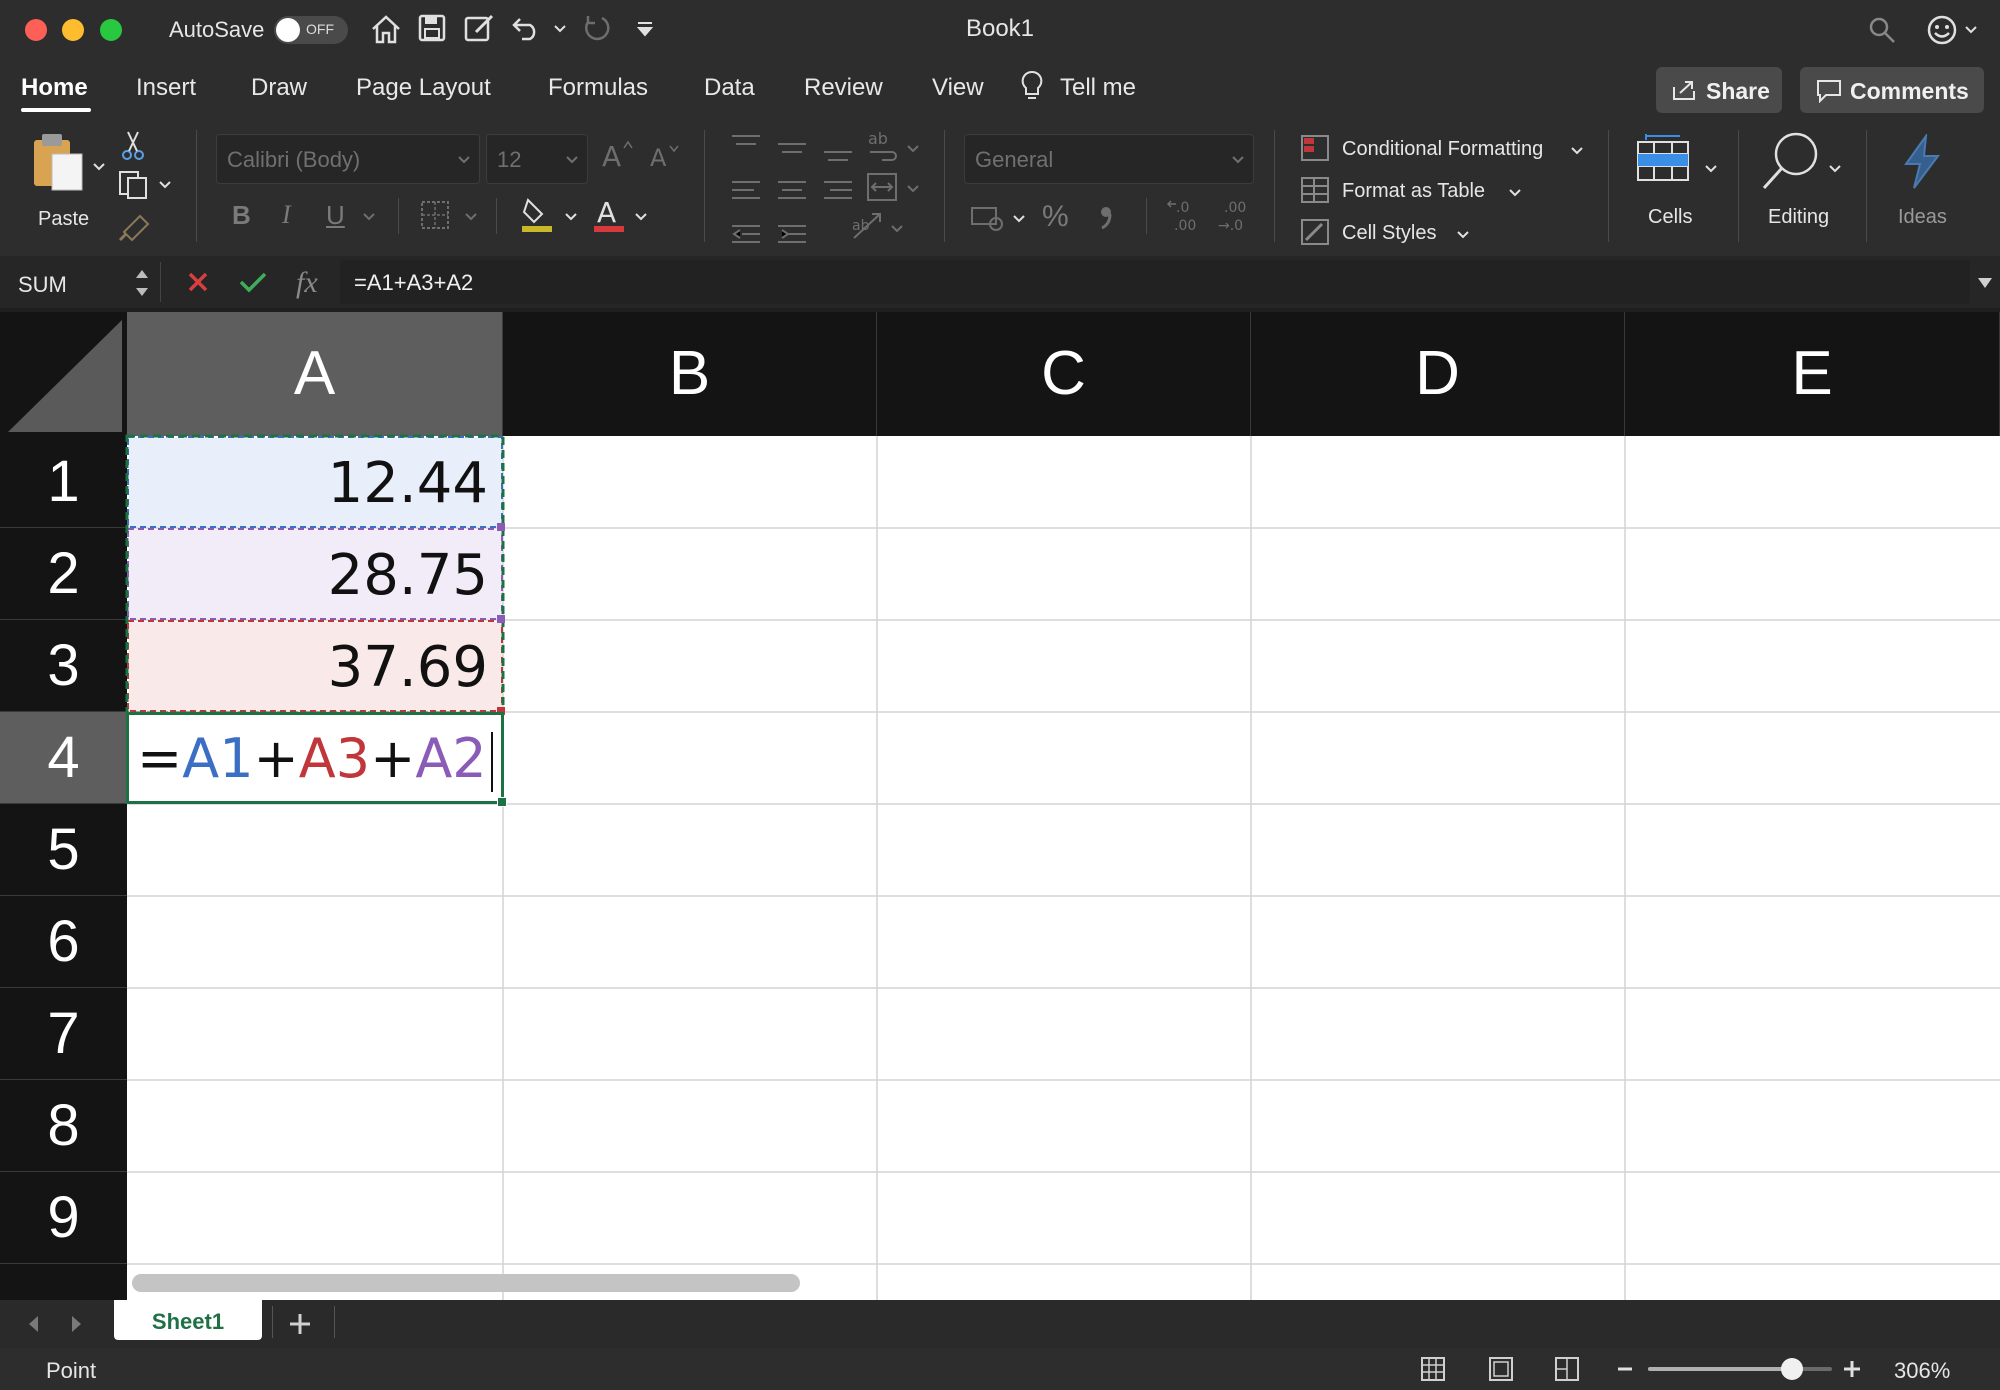  What do you see at coordinates (63, 666) in the screenshot?
I see `row-header-3: 3` at bounding box center [63, 666].